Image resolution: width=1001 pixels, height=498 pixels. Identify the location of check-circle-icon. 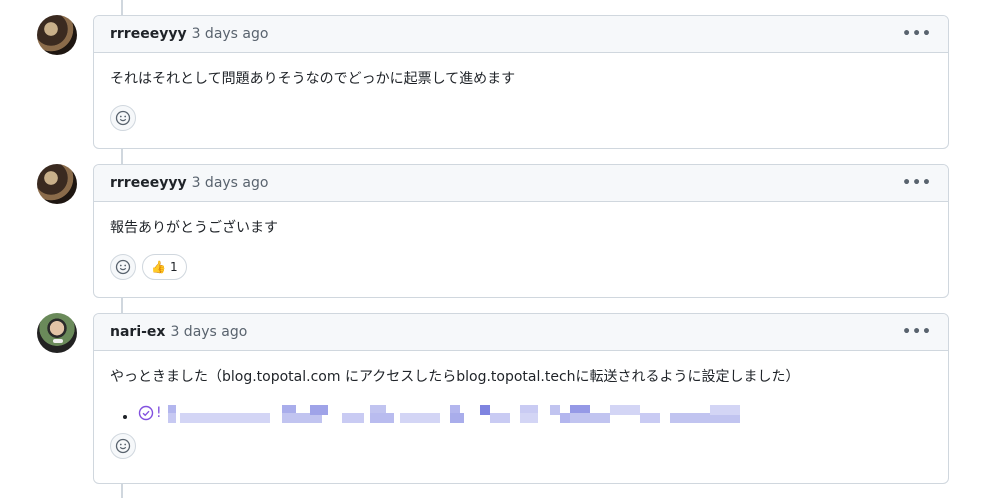
(146, 413).